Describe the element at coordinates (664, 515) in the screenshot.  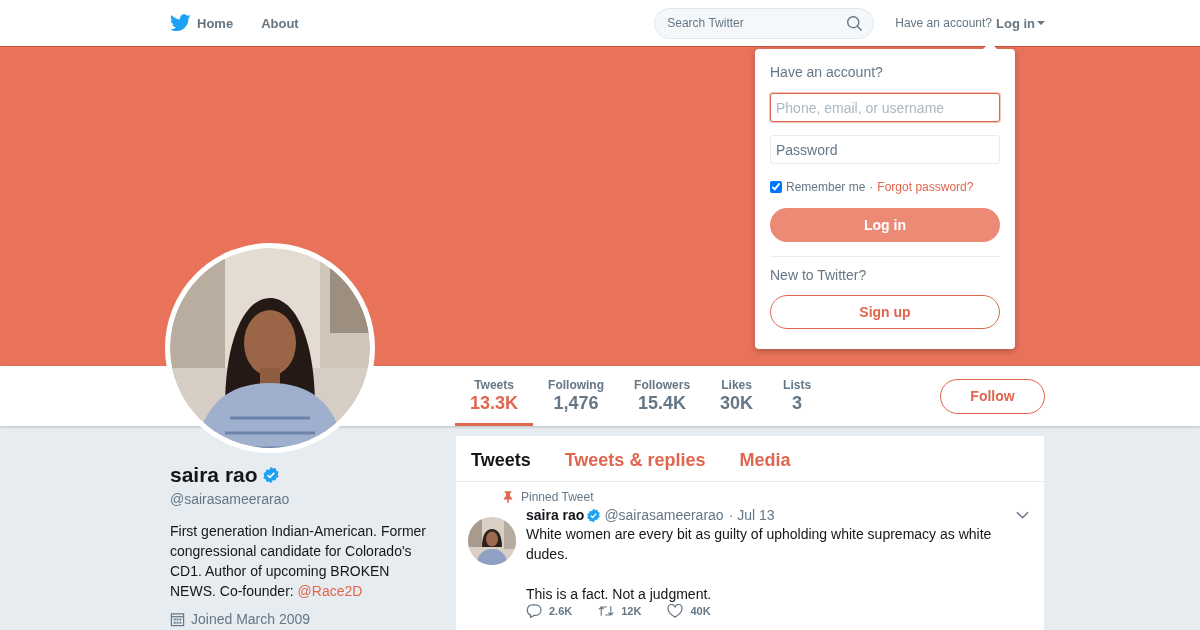
I see `tweet-author-handle: @sairasameerarao` at that location.